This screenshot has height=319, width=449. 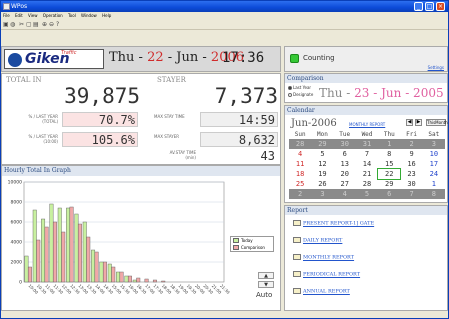 What do you see at coordinates (389, 174) in the screenshot?
I see `calendar-day: 22` at bounding box center [389, 174].